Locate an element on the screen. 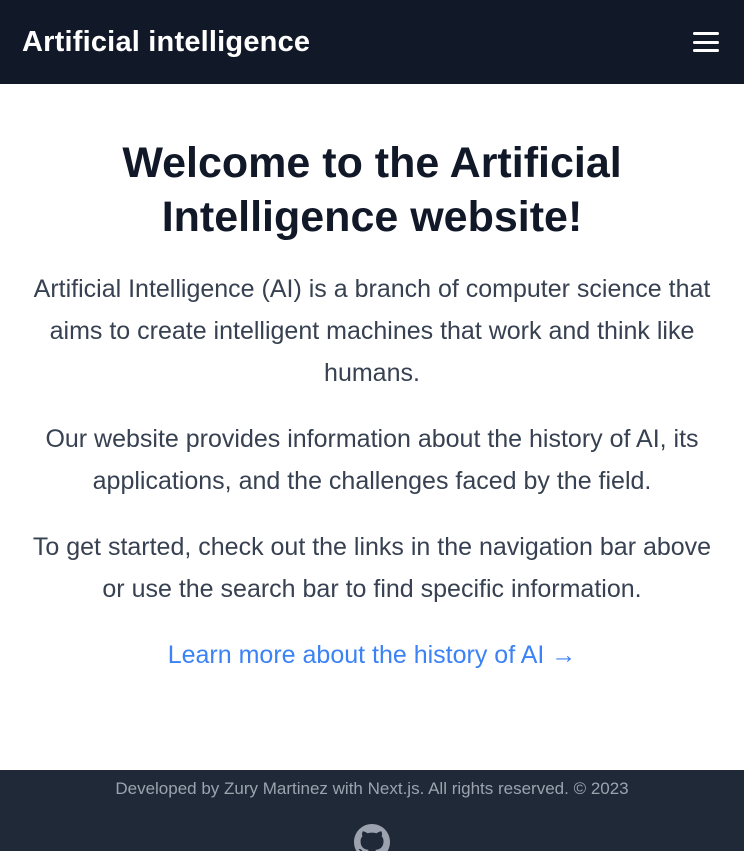  hamburger-menu-icon is located at coordinates (706, 42).